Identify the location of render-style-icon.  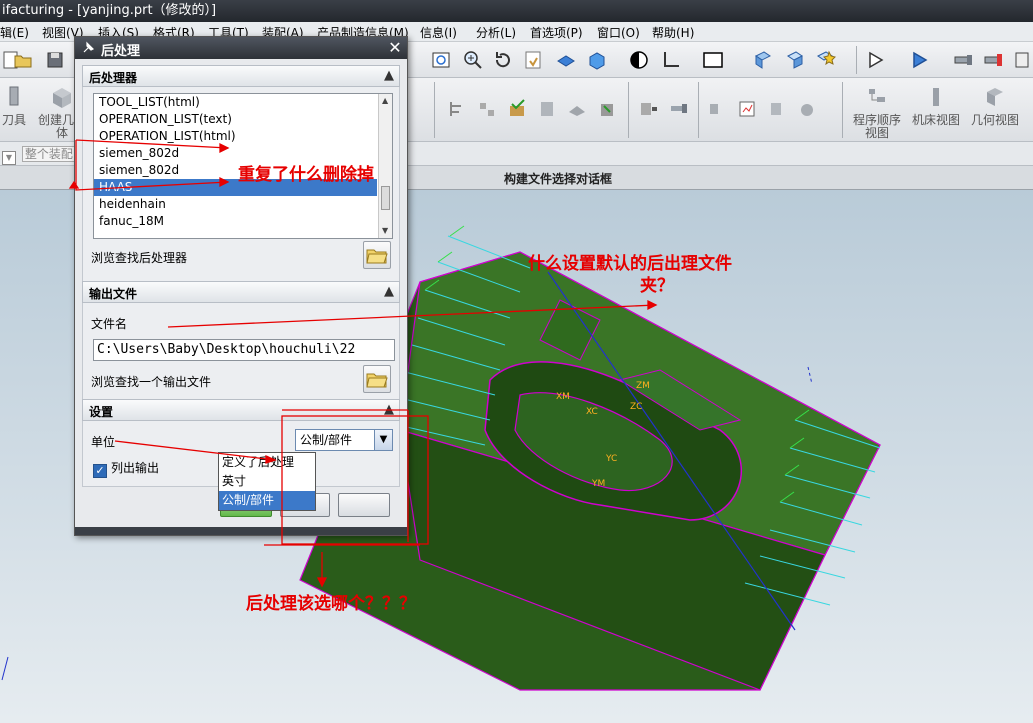
(597, 60).